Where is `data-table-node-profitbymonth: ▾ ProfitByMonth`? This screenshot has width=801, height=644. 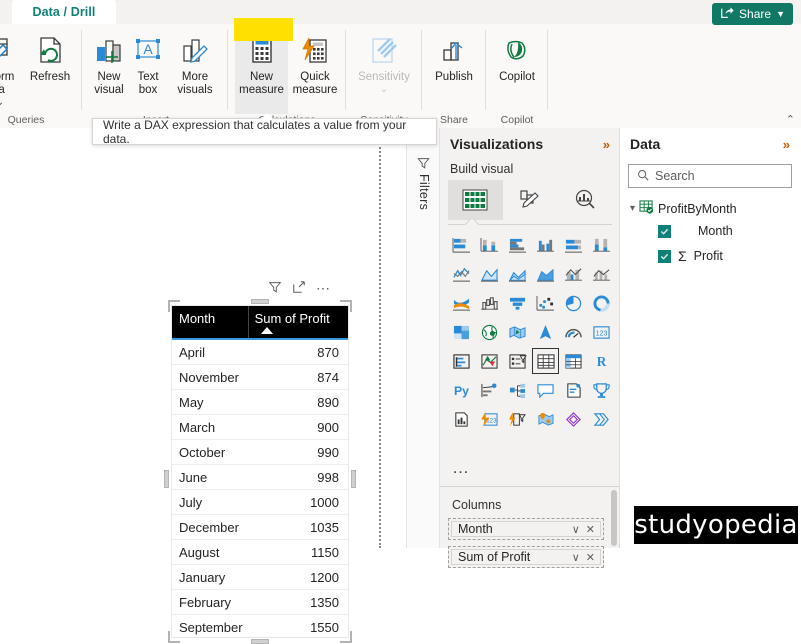 data-table-node-profitbymonth: ▾ ProfitByMonth is located at coordinates (683, 208).